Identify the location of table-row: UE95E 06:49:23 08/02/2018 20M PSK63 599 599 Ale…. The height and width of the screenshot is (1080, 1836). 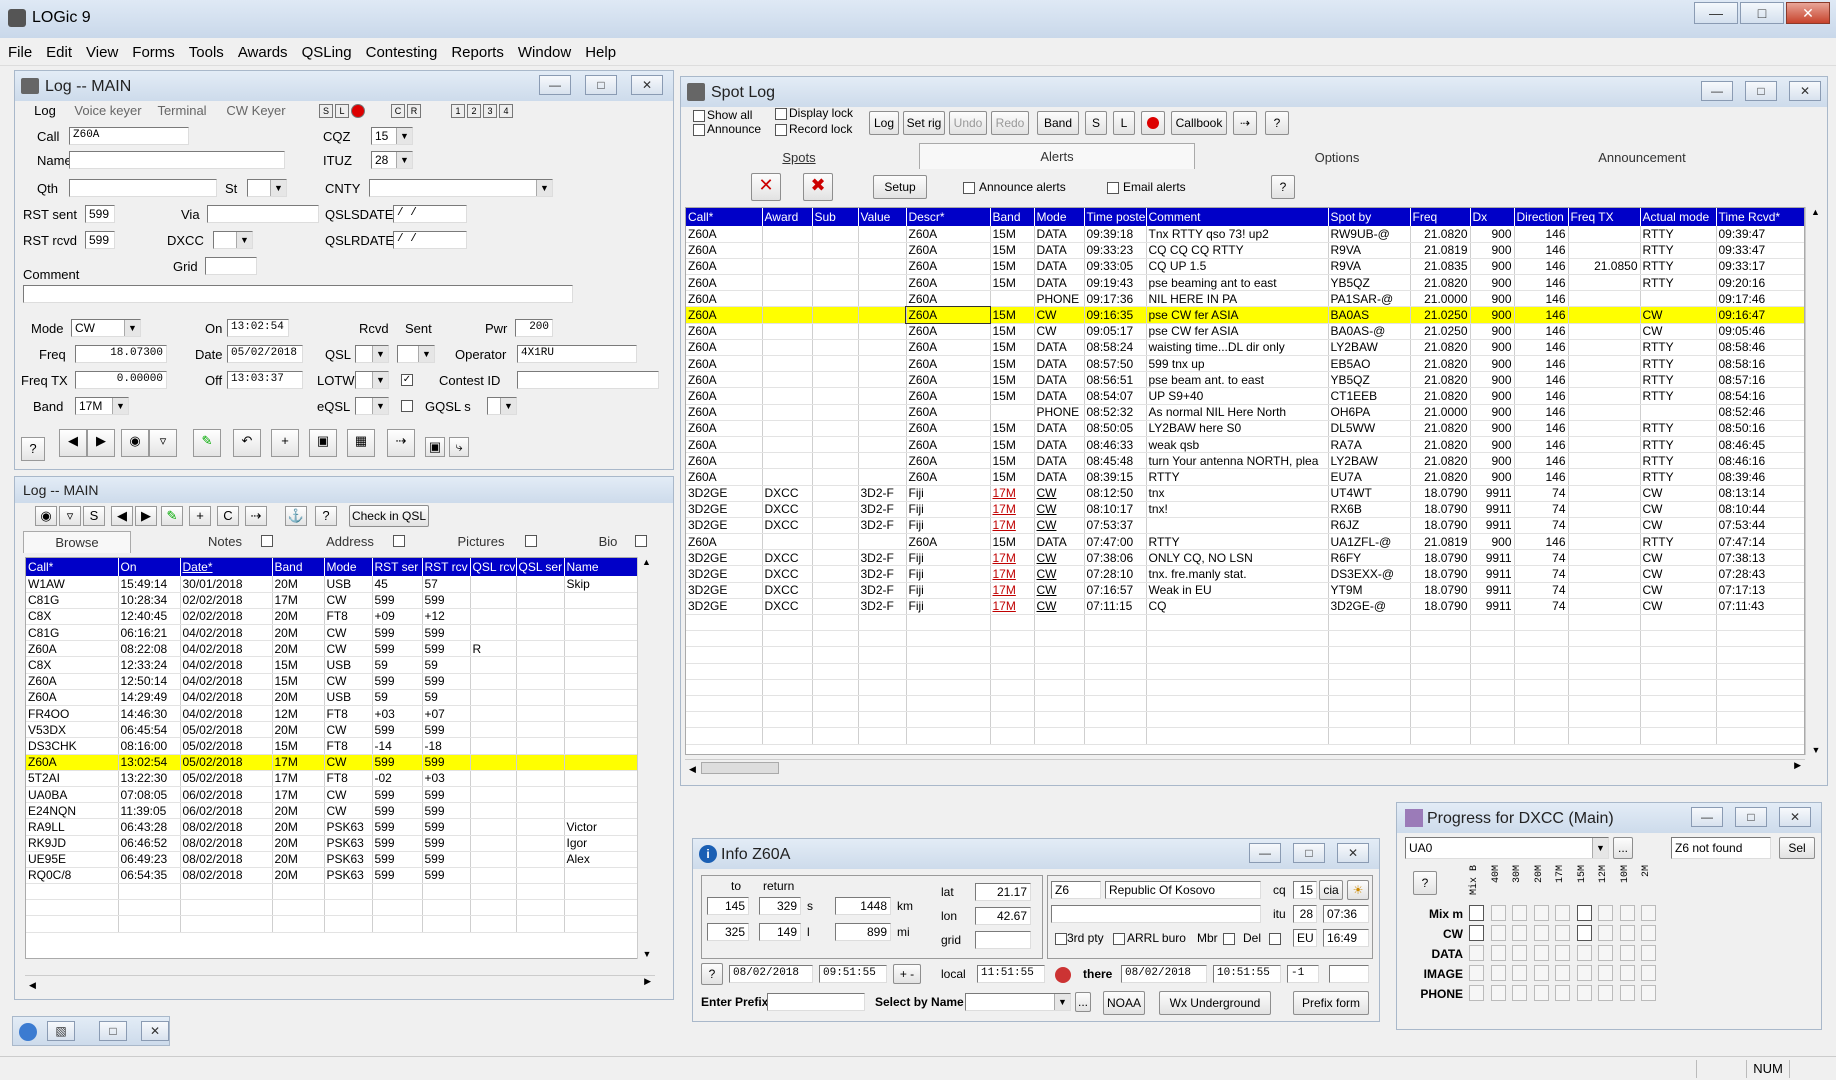
(339, 859).